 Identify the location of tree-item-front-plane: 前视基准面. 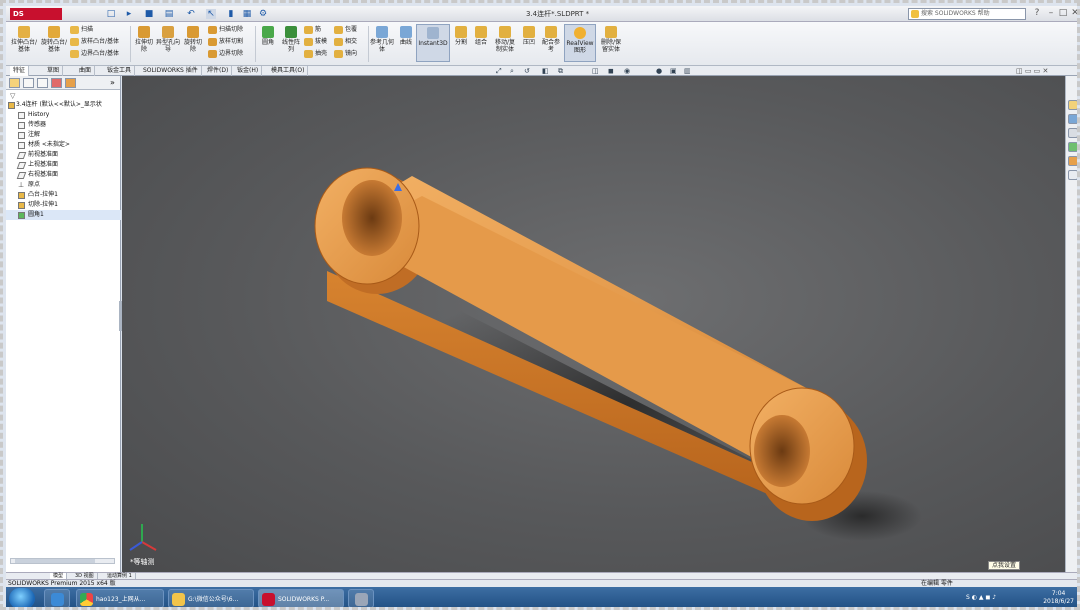
(63, 155).